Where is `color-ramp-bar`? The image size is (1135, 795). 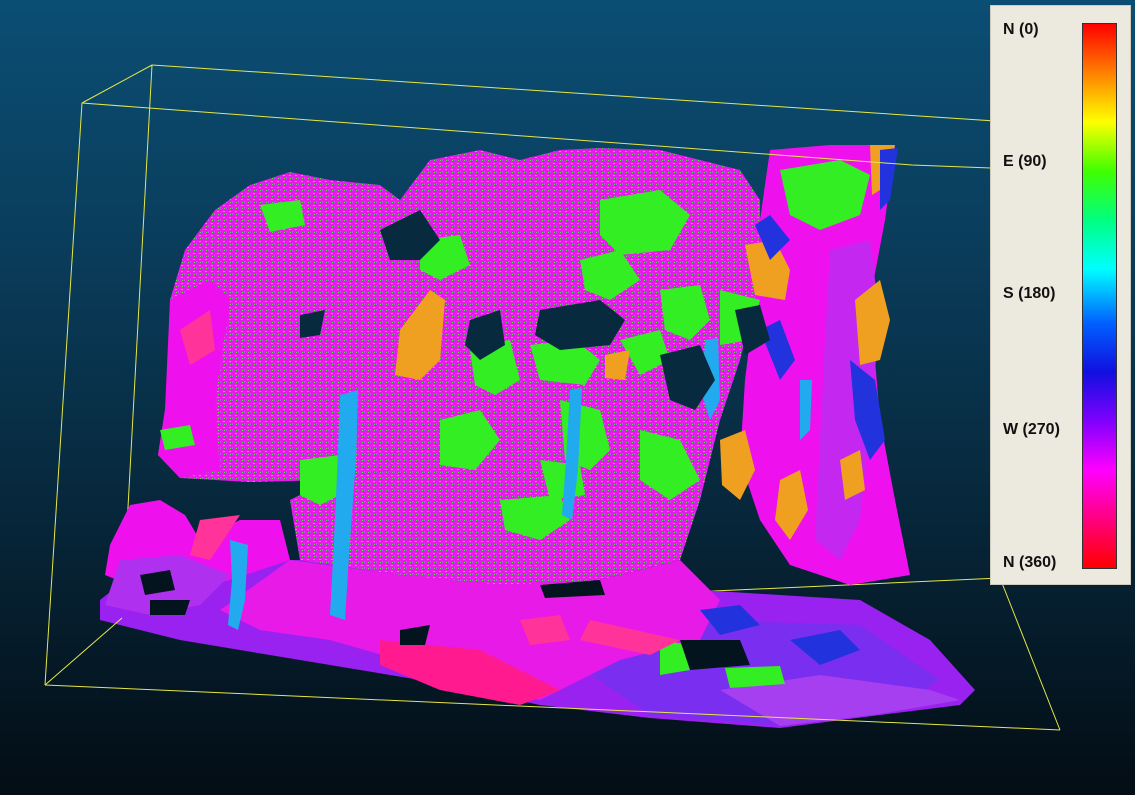
color-ramp-bar is located at coordinates (1099, 296).